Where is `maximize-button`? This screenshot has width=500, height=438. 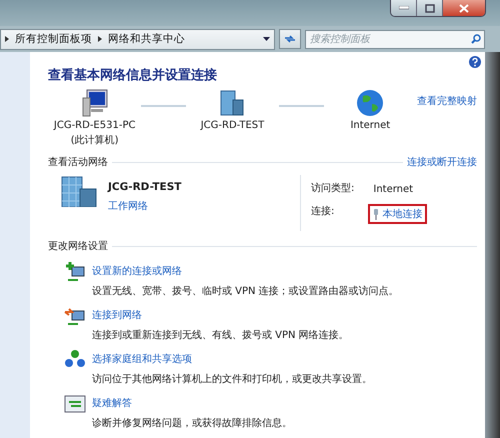 maximize-button is located at coordinates (430, 8).